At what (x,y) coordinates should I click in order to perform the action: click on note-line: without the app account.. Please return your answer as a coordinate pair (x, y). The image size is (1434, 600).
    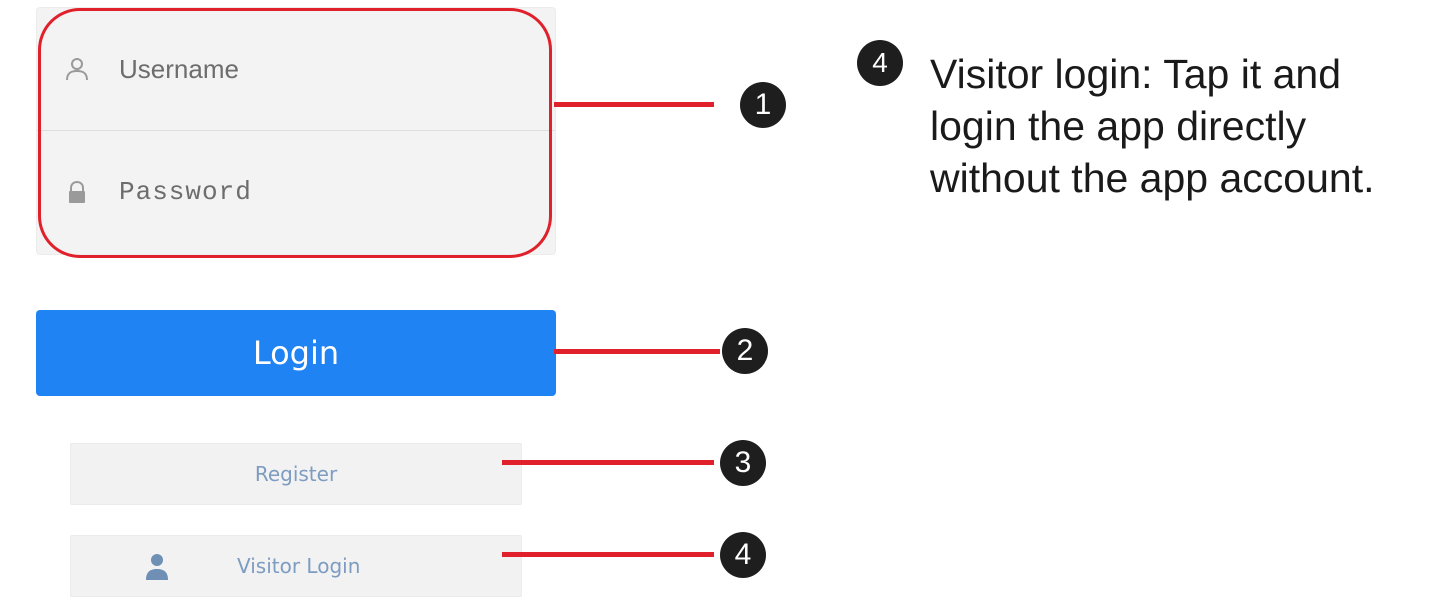
    Looking at the image, I should click on (1152, 178).